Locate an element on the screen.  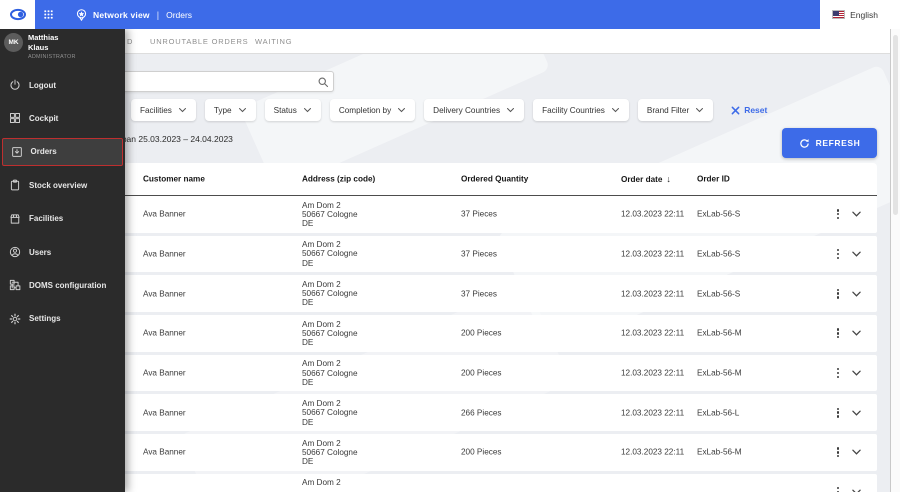
column-header-order-id: Order ID is located at coordinates (713, 179).